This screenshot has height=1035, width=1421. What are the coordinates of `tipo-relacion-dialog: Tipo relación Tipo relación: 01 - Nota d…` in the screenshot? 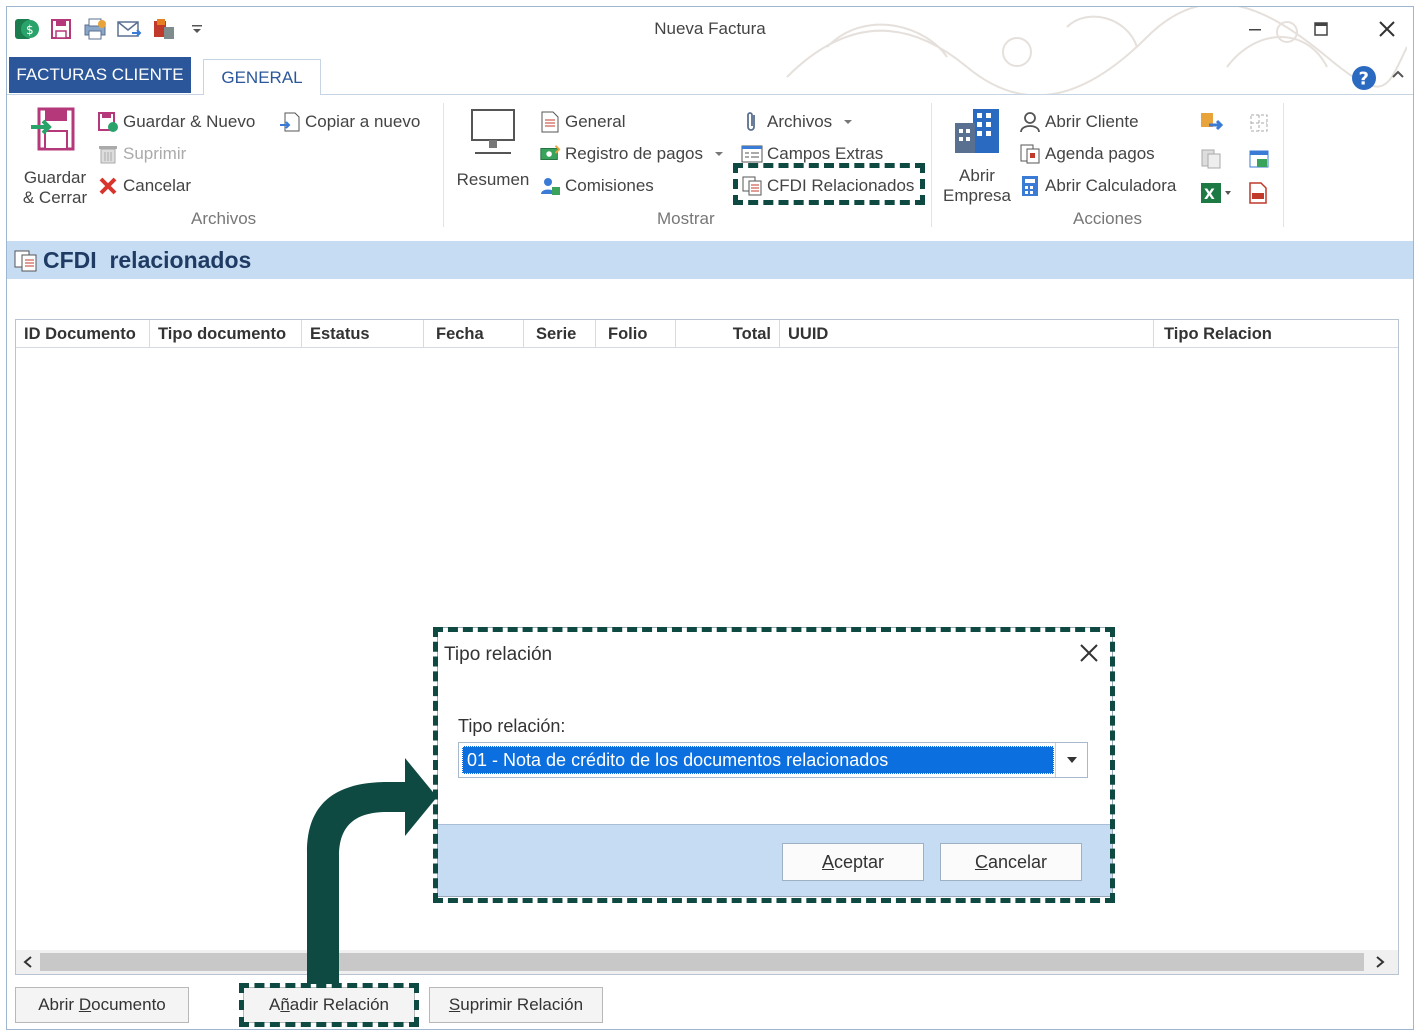 It's located at (775, 762).